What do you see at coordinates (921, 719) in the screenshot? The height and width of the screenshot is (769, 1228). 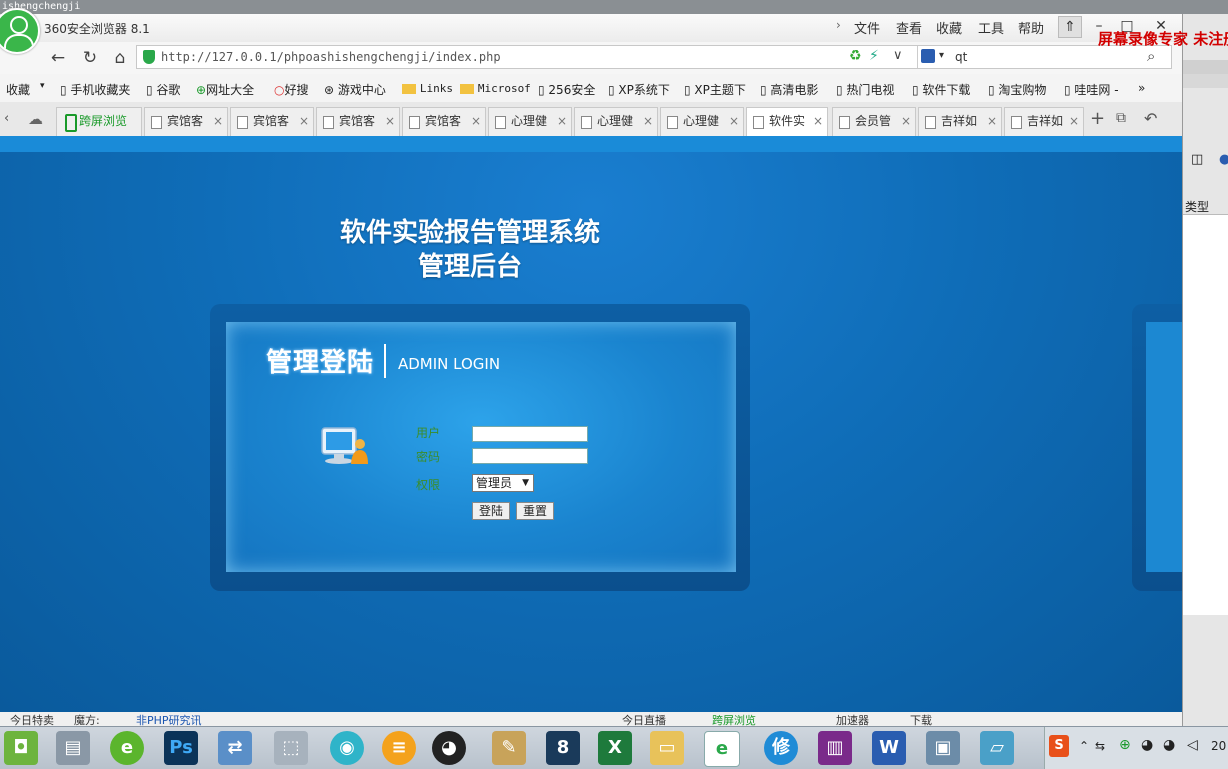 I see `status-download: 下载` at bounding box center [921, 719].